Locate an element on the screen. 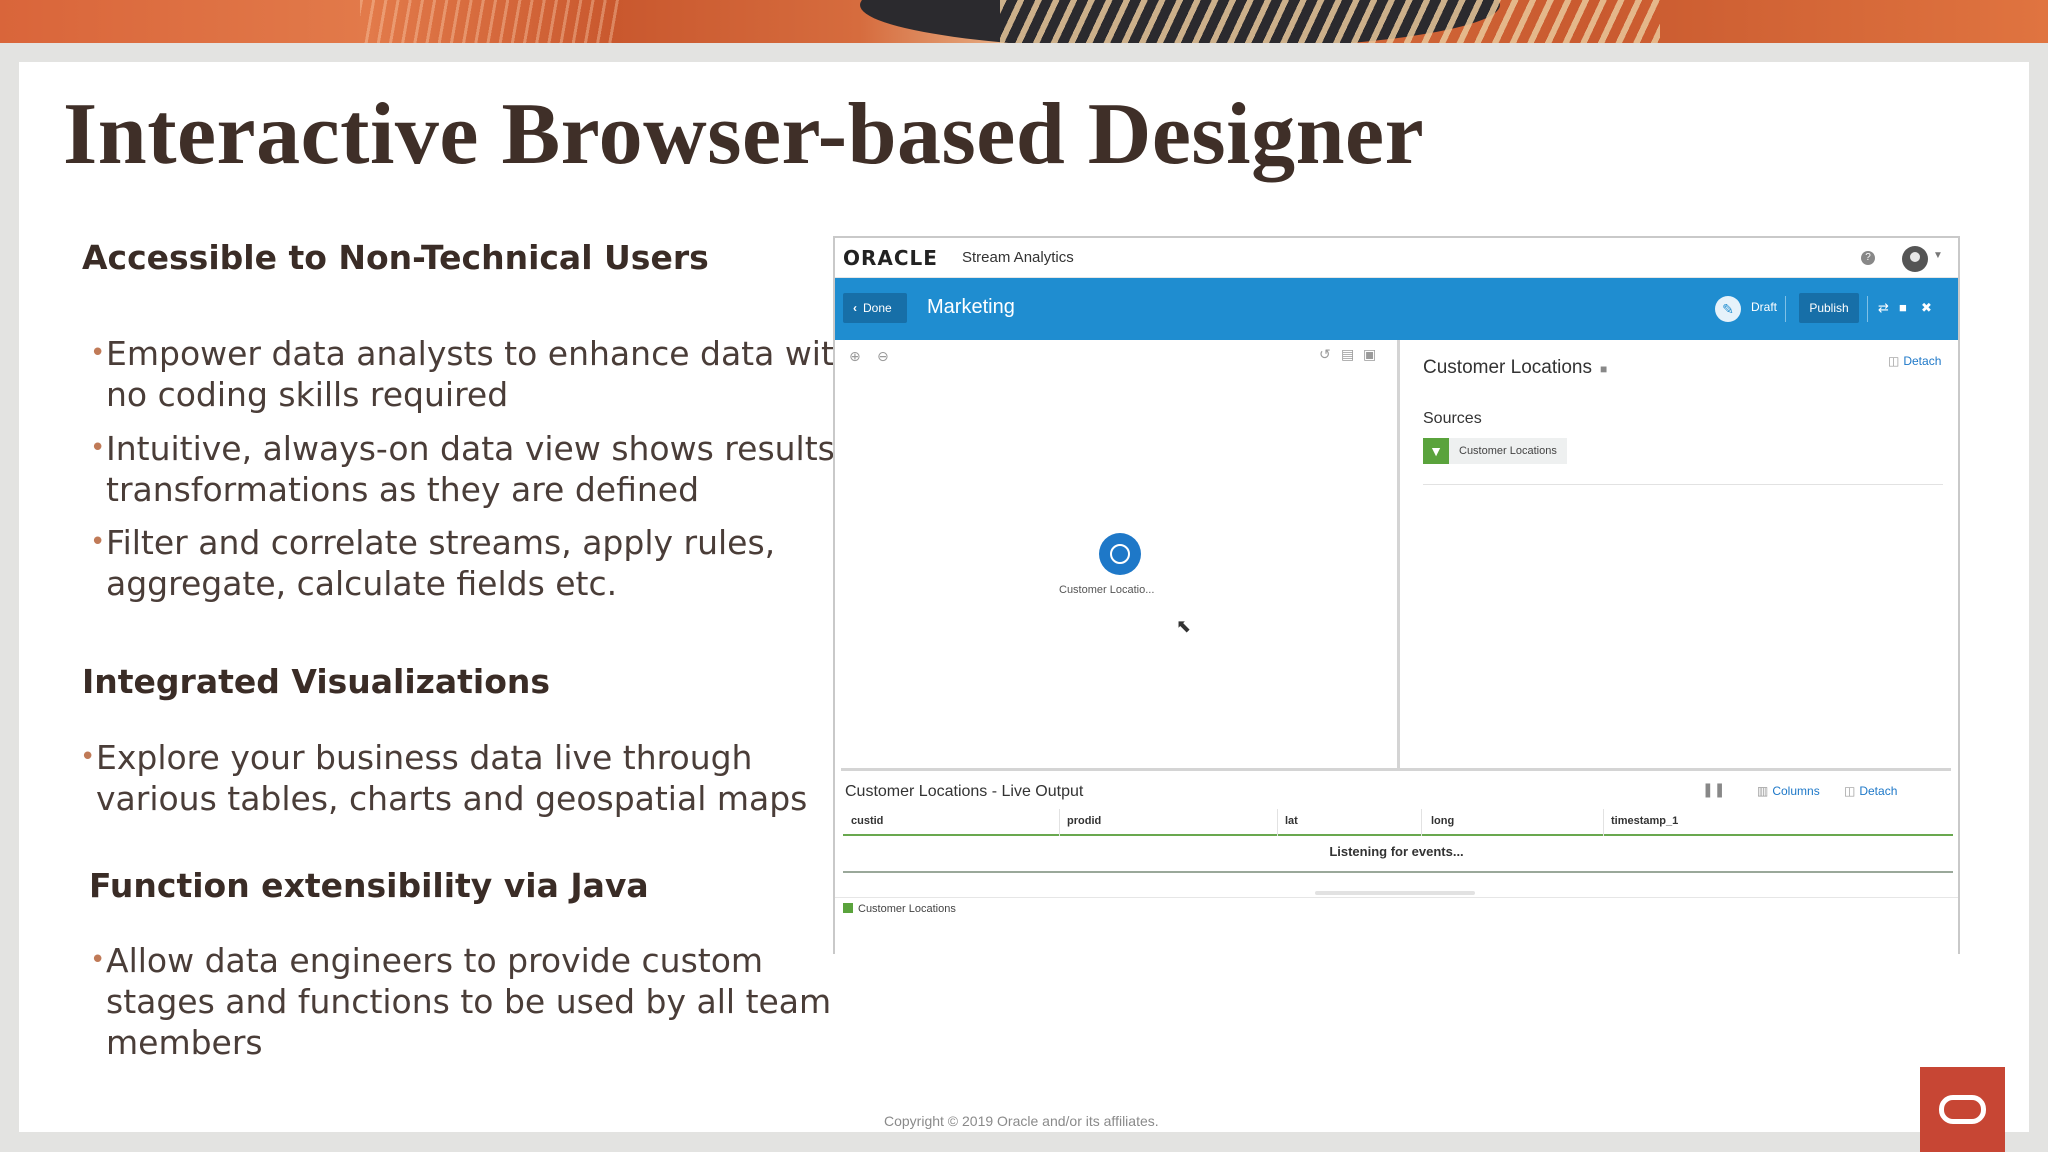 The height and width of the screenshot is (1152, 2048). horizontal-scrollbar is located at coordinates (1395, 893).